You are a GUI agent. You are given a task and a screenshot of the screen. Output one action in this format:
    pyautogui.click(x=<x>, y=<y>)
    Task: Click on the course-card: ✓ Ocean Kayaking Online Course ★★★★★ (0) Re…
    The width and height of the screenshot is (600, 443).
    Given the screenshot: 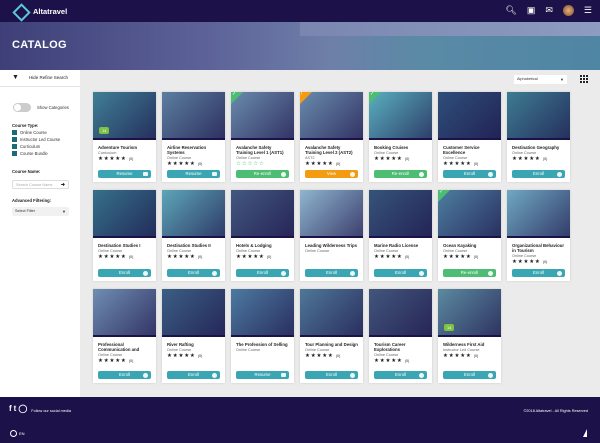 What is the action you would take?
    pyautogui.click(x=469, y=235)
    